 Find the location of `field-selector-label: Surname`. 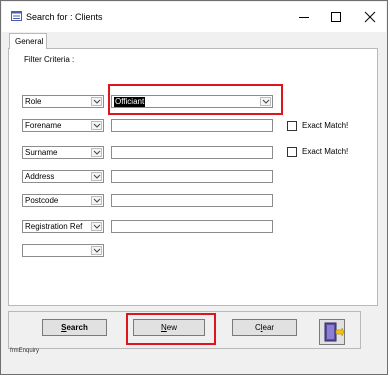

field-selector-label: Surname is located at coordinates (41, 152).